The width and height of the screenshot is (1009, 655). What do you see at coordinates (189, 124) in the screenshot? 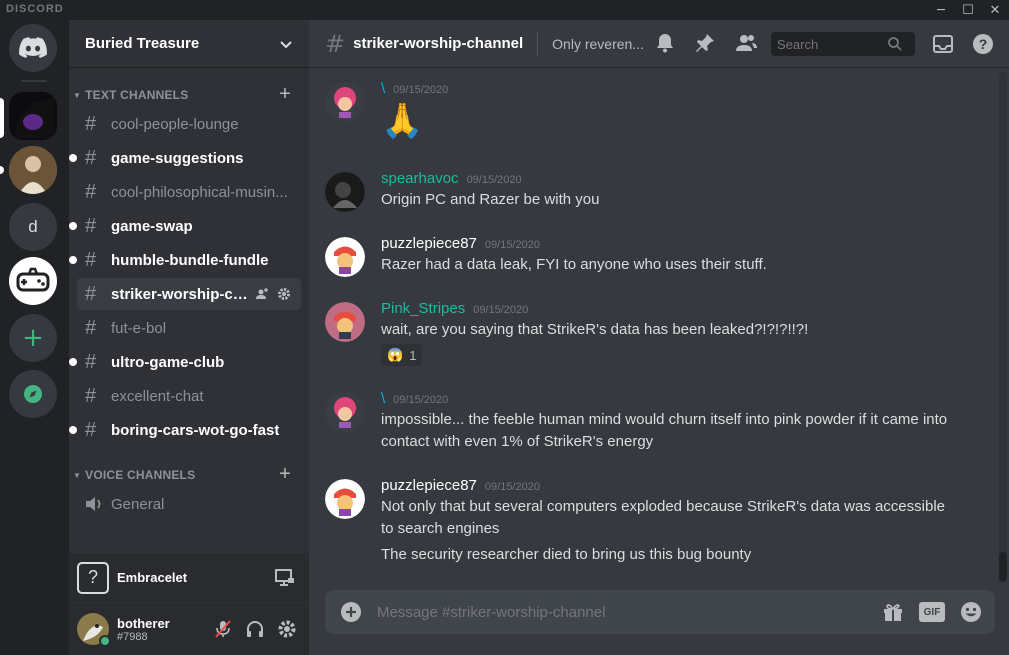
I see `channel-item: # cool-people-lounge` at bounding box center [189, 124].